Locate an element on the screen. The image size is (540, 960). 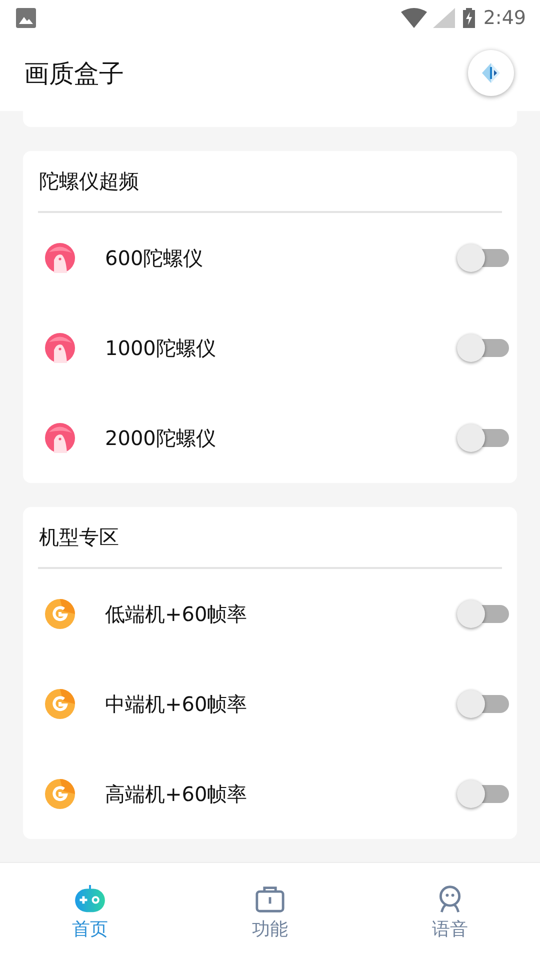
diamond-icon is located at coordinates (491, 72).